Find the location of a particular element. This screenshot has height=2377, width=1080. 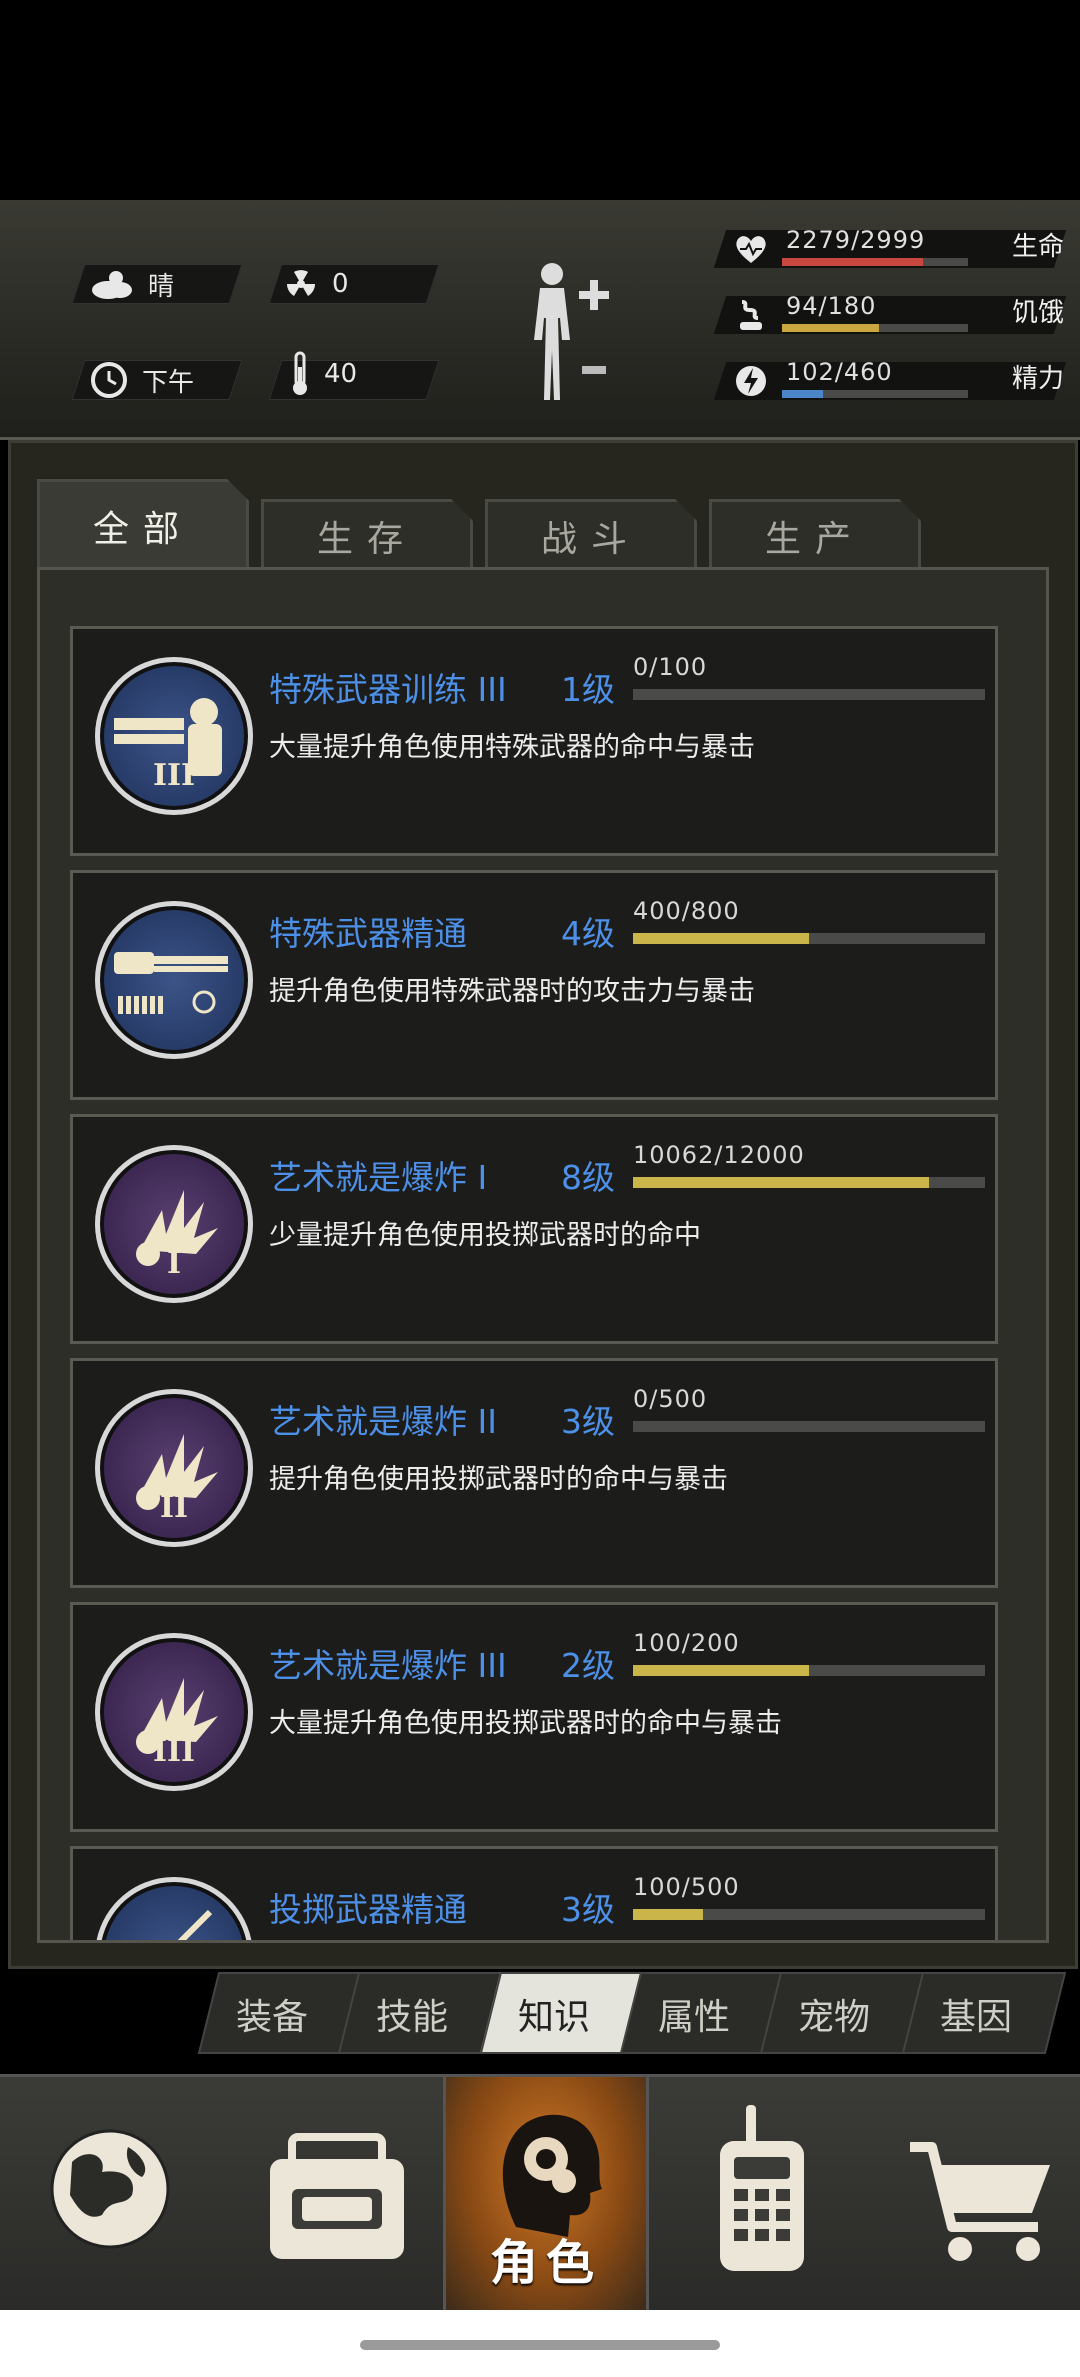

temperature-value: 40 is located at coordinates (341, 374).